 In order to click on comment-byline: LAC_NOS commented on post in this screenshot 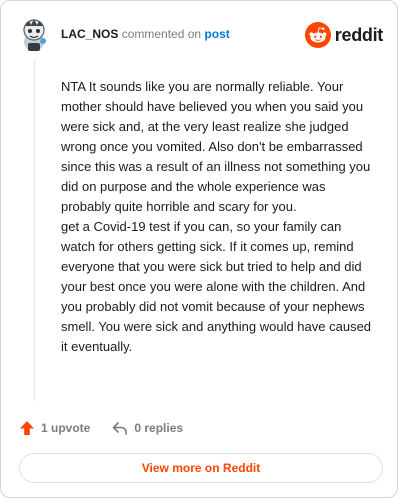, I will do `click(145, 34)`.